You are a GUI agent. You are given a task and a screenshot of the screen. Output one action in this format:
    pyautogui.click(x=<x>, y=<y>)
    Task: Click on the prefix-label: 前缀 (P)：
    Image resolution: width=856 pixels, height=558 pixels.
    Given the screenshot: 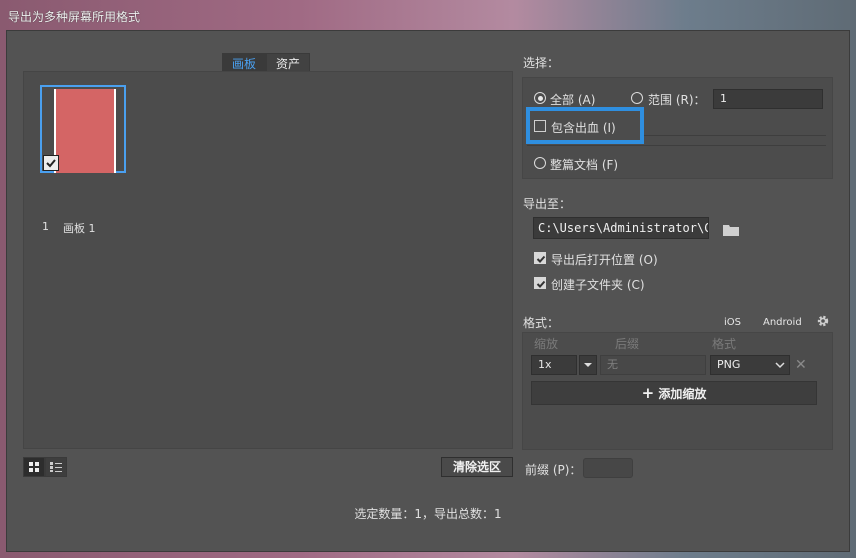 What is the action you would take?
    pyautogui.click(x=553, y=470)
    